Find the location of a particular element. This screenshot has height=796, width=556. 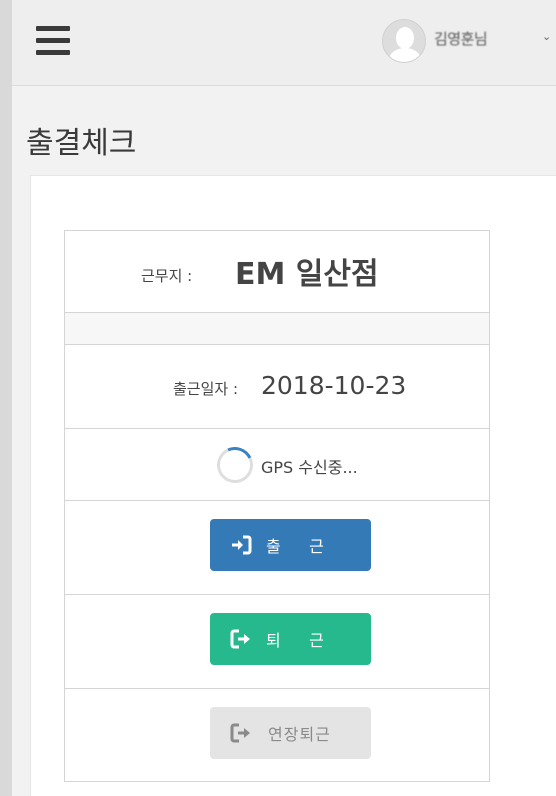

overtime-clock-out-button: 연장퇴근 is located at coordinates (290, 733).